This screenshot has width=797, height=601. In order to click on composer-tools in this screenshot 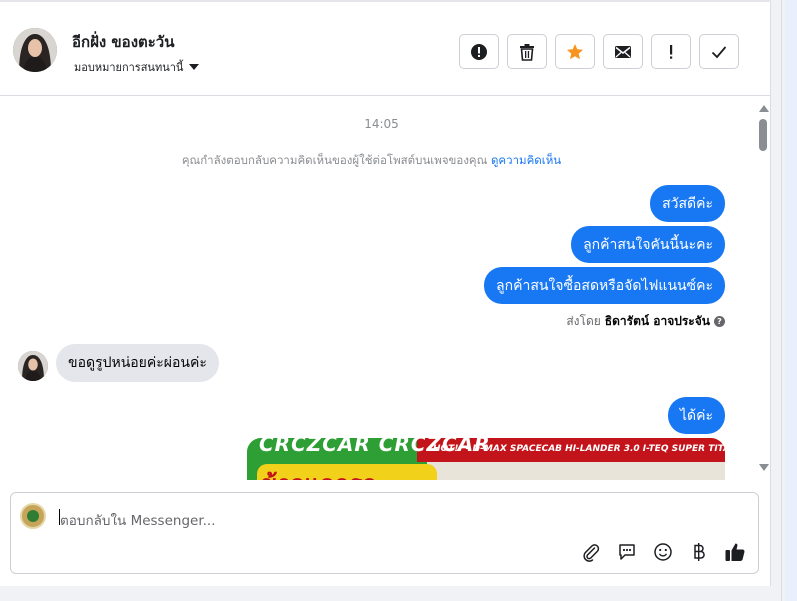, I will do `click(663, 552)`.